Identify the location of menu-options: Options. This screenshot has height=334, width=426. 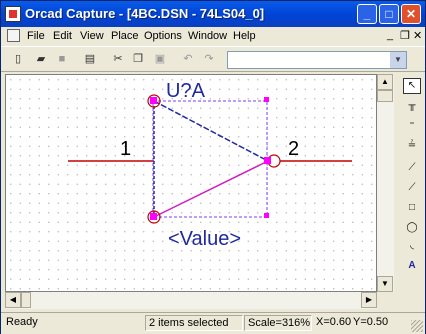
(163, 36).